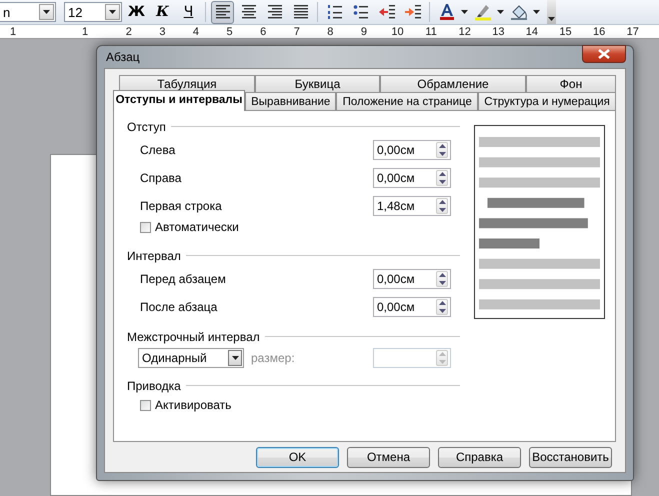 The width and height of the screenshot is (659, 496). Describe the element at coordinates (28, 12) in the screenshot. I see `font-name-field: n` at that location.